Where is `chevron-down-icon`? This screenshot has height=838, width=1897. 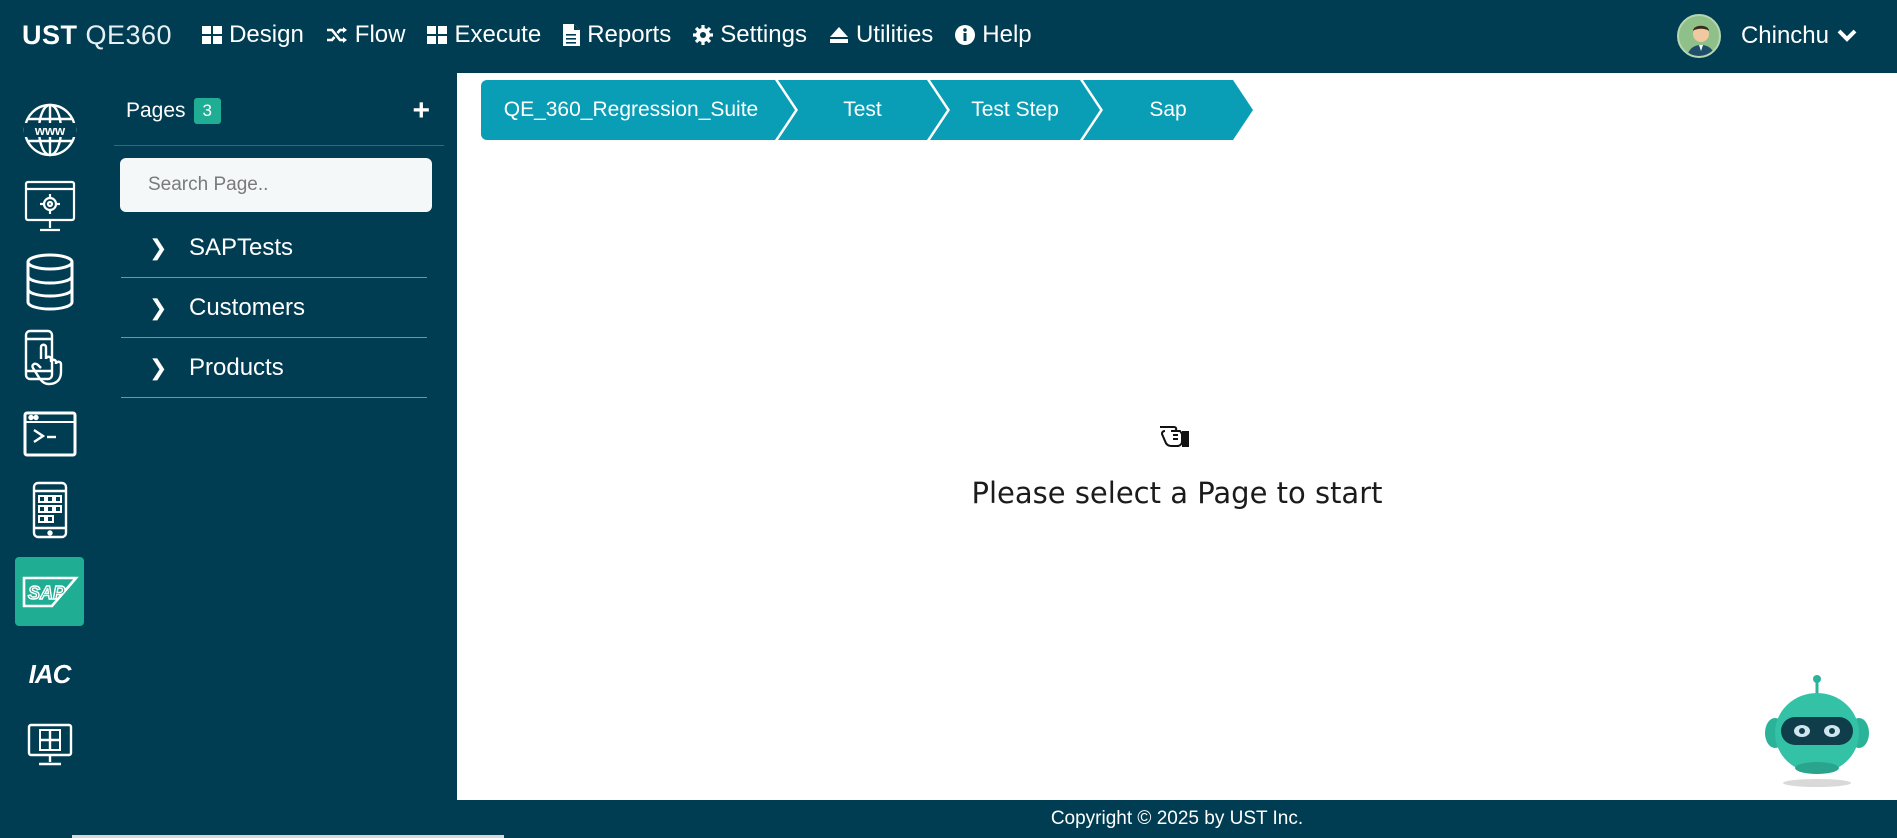 chevron-down-icon is located at coordinates (1847, 35).